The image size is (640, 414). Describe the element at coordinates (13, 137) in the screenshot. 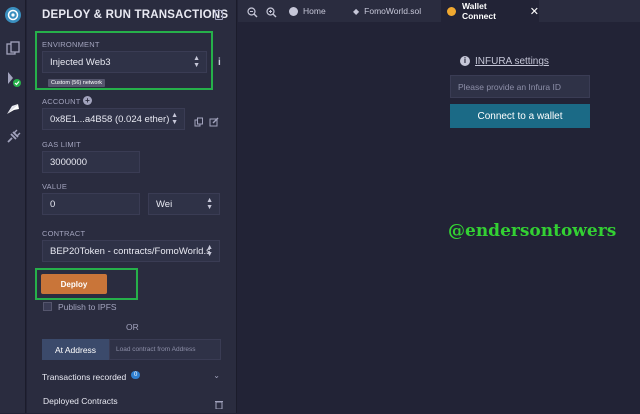

I see `plugin-manager-icon` at that location.